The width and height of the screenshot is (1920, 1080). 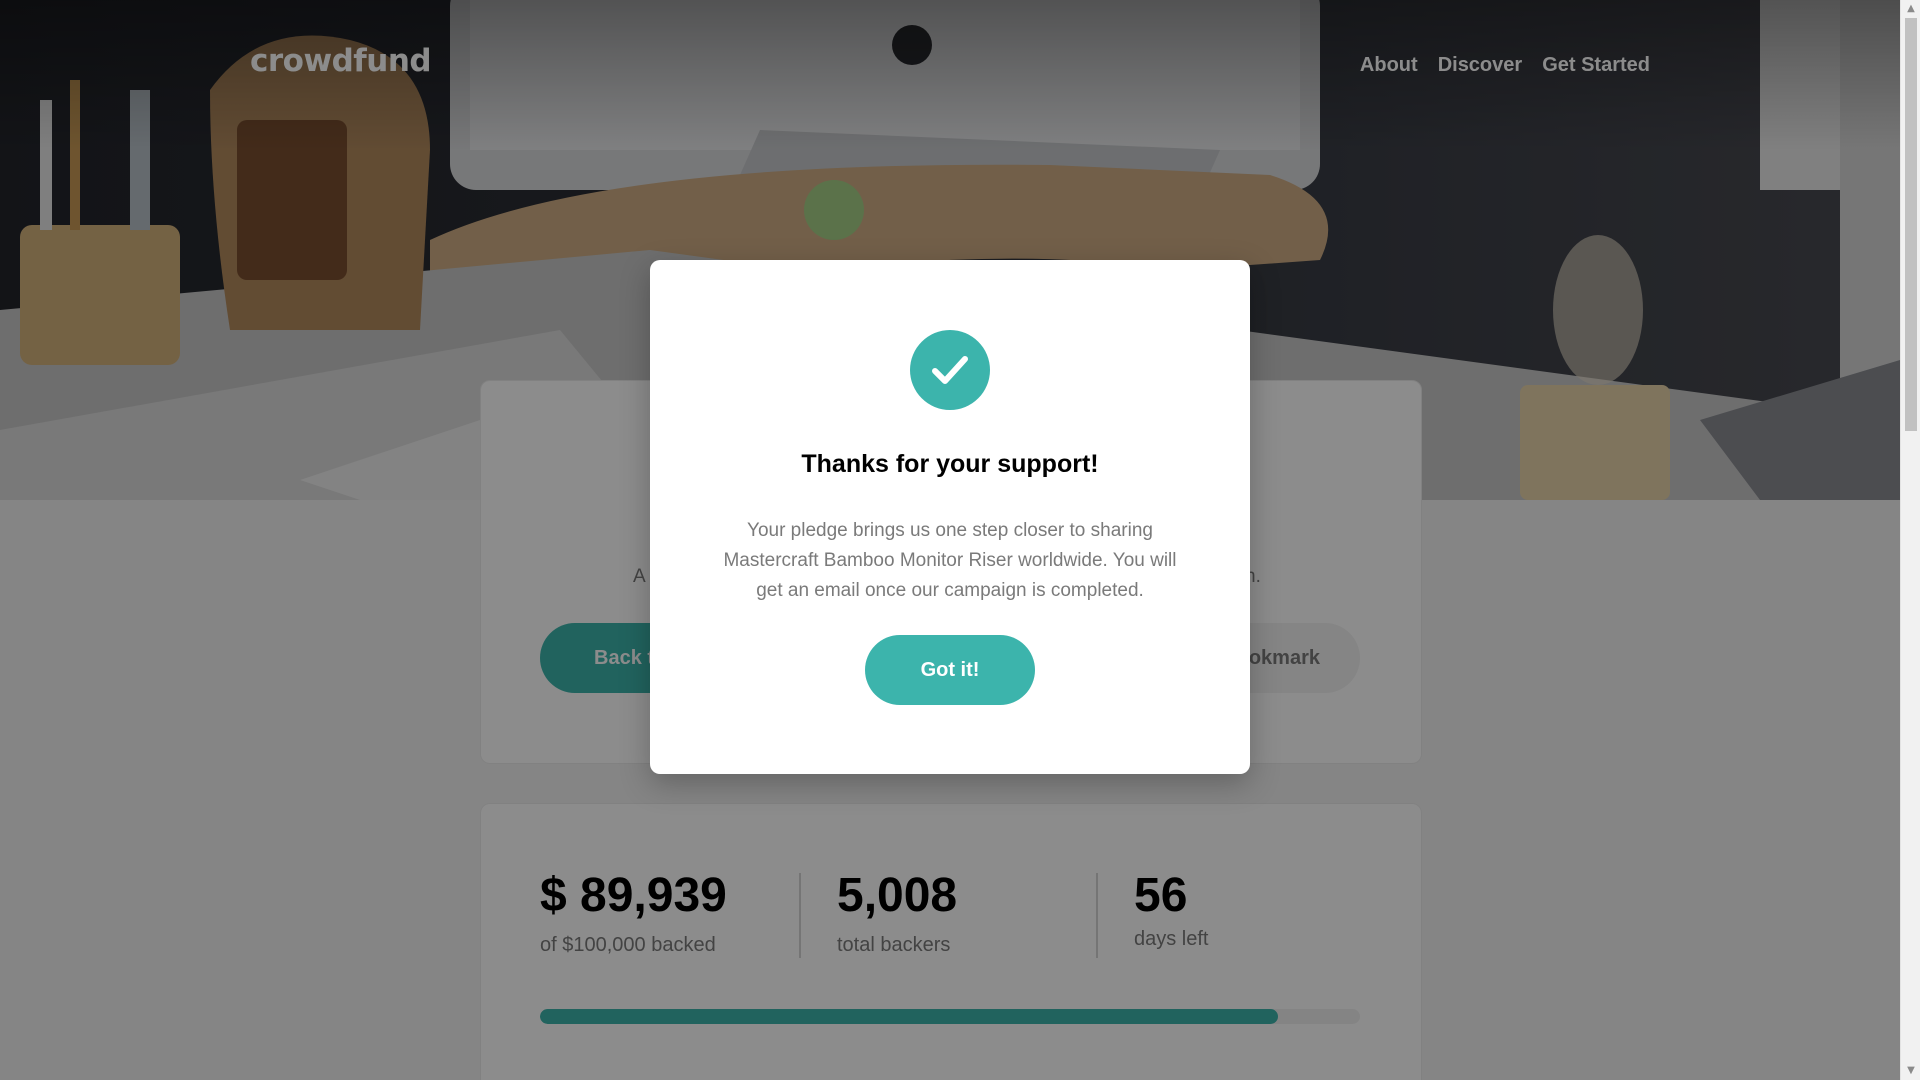 I want to click on got-it-button: Got it!, so click(x=950, y=670).